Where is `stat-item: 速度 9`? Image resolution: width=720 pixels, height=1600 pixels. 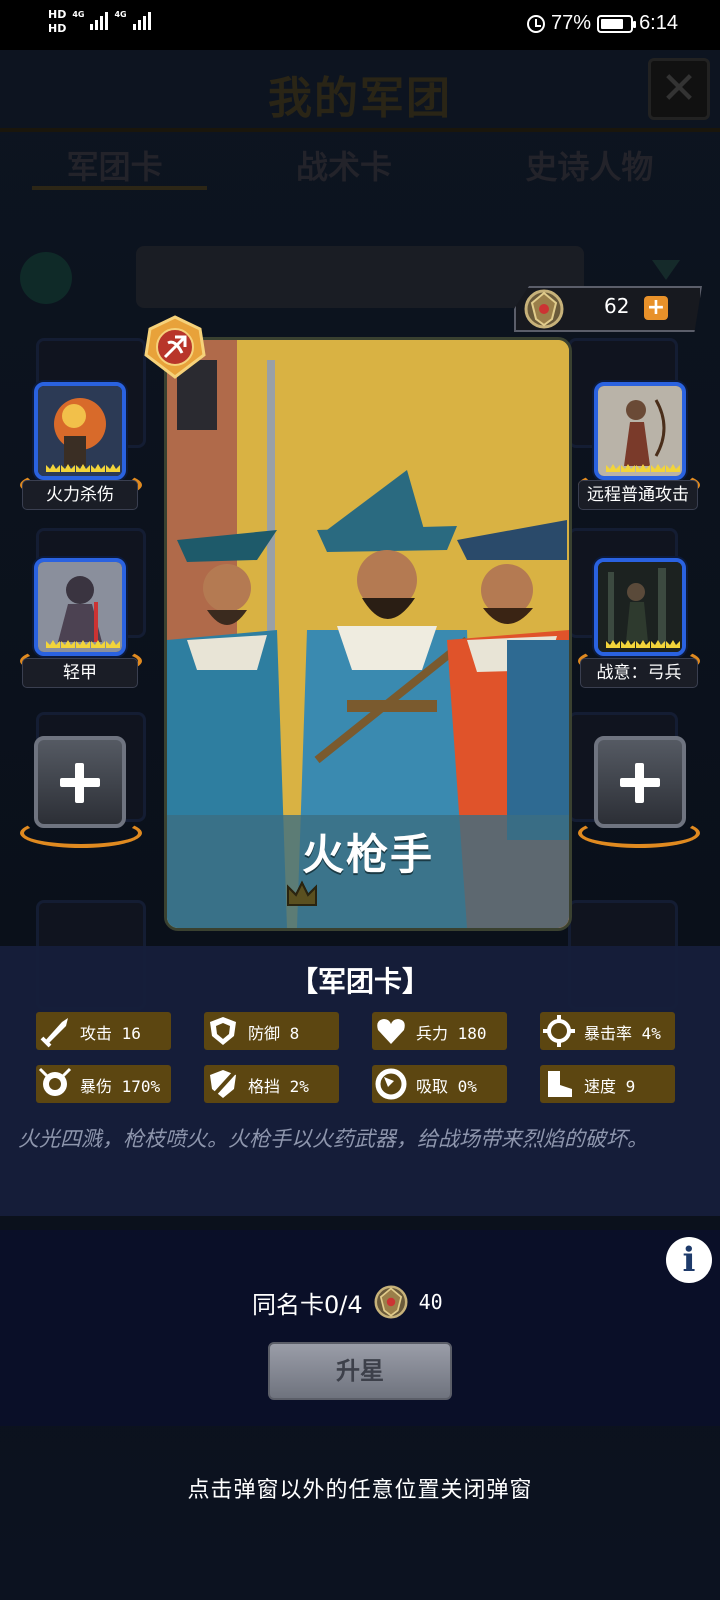
stat-item: 速度 9 is located at coordinates (607, 1084).